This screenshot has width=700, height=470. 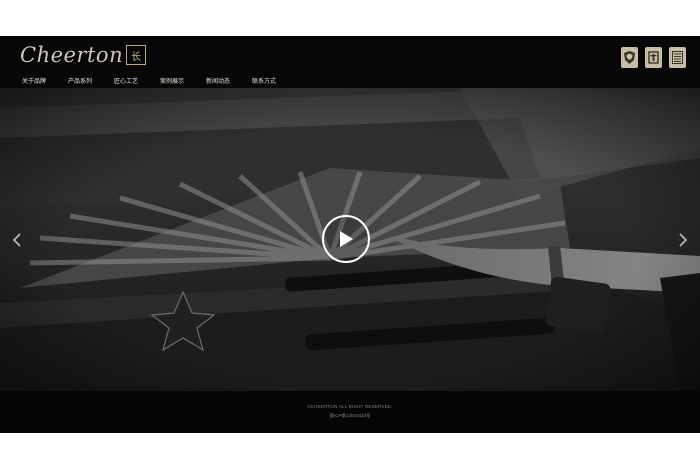 What do you see at coordinates (183, 80) in the screenshot?
I see `nav-item-cases: 案例展示` at bounding box center [183, 80].